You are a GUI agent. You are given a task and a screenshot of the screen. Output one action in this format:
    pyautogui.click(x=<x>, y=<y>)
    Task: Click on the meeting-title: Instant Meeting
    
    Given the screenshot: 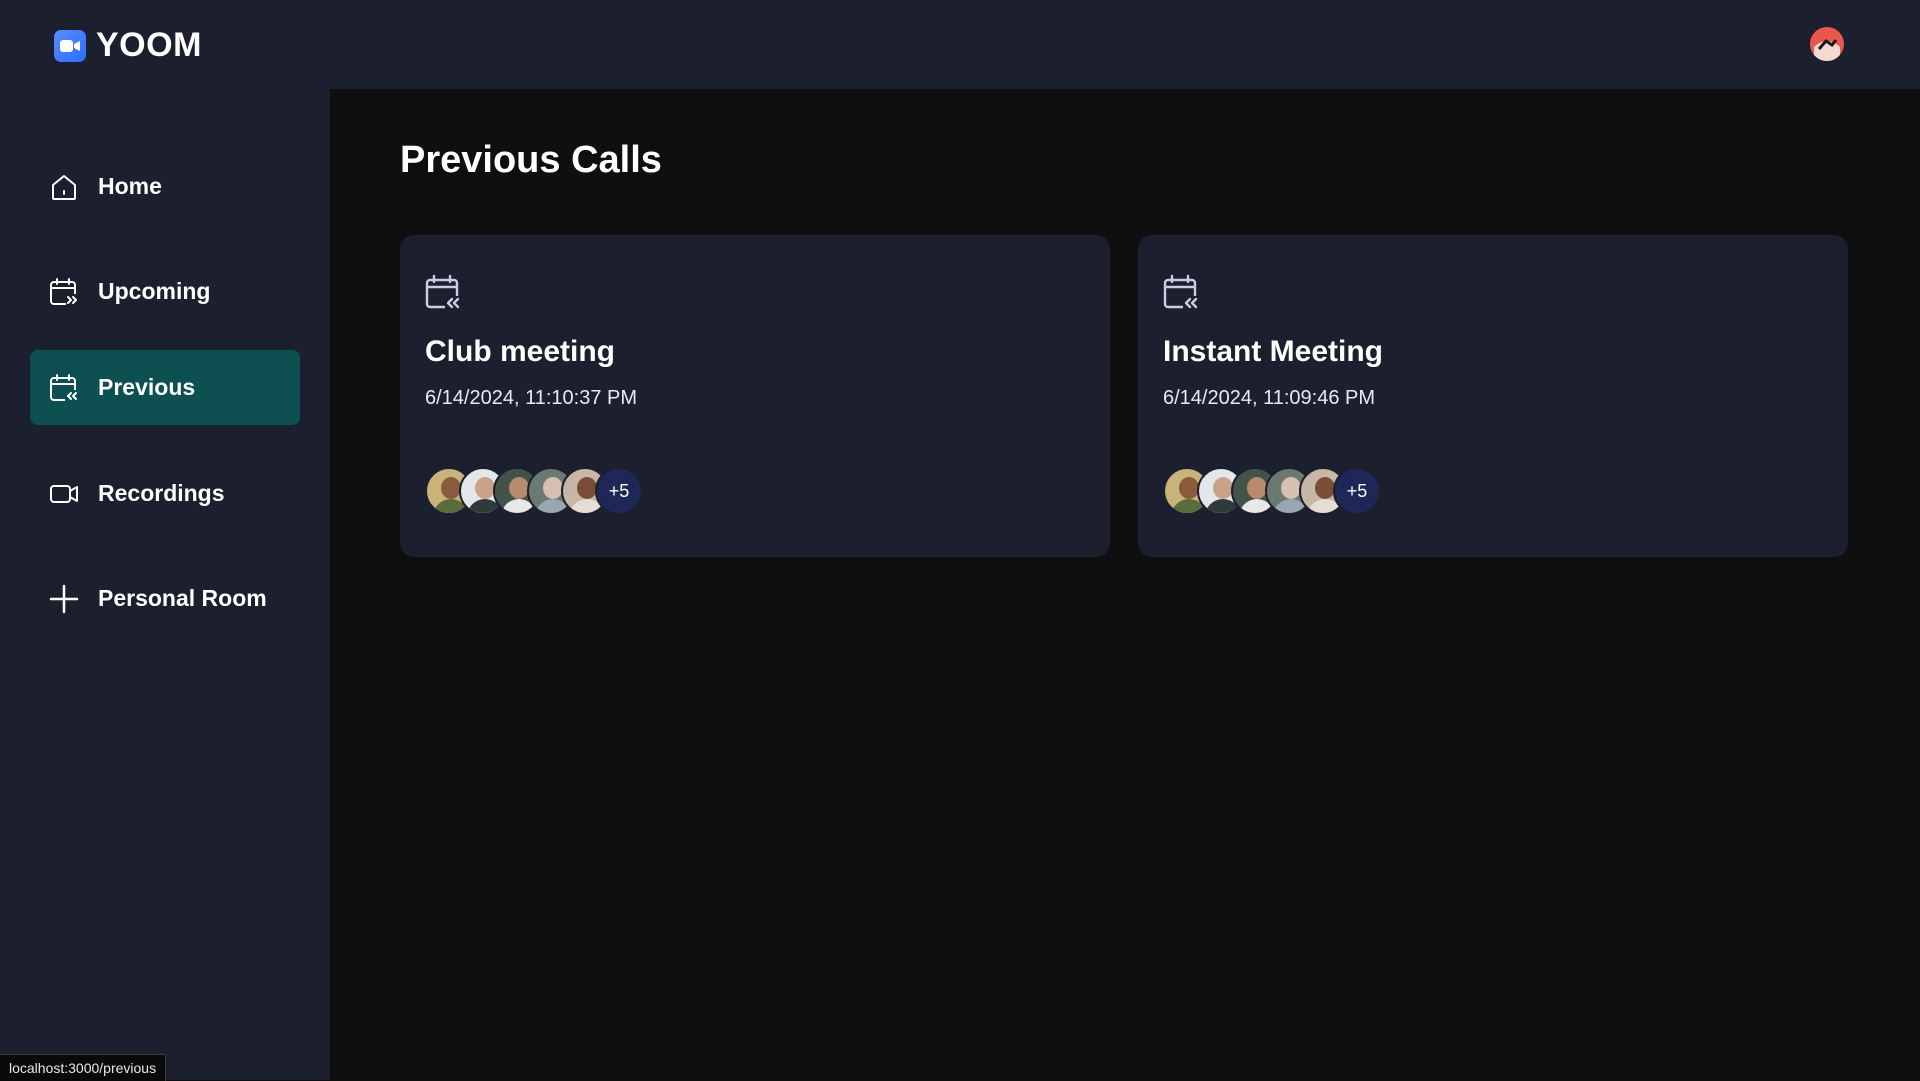 What is the action you would take?
    pyautogui.click(x=1273, y=351)
    